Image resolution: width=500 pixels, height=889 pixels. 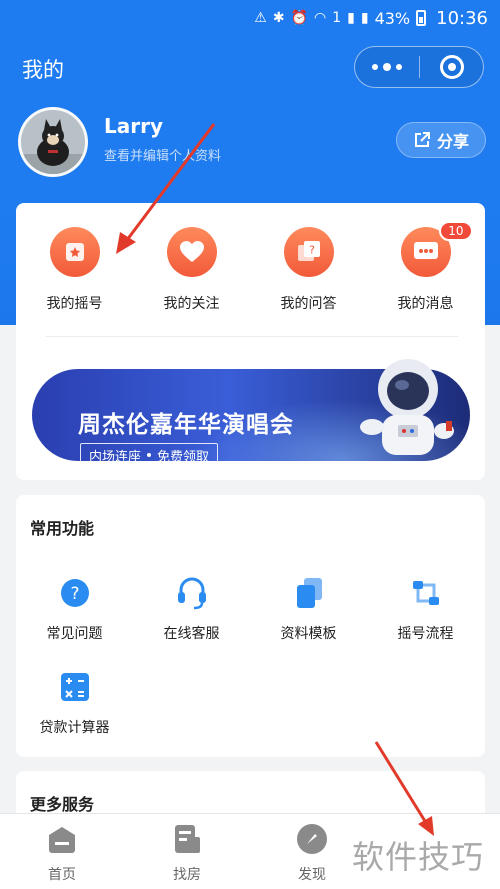 I want to click on func-label: 贷款计算器, so click(x=74, y=728).